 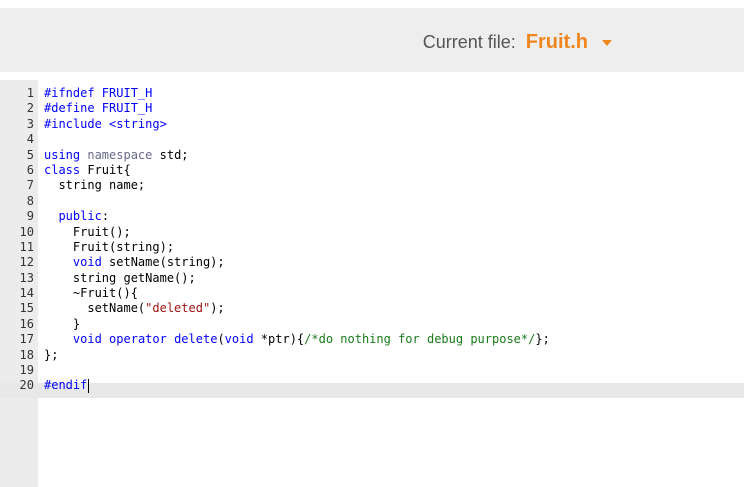 What do you see at coordinates (394, 247) in the screenshot?
I see `code-line: Fruit(string);` at bounding box center [394, 247].